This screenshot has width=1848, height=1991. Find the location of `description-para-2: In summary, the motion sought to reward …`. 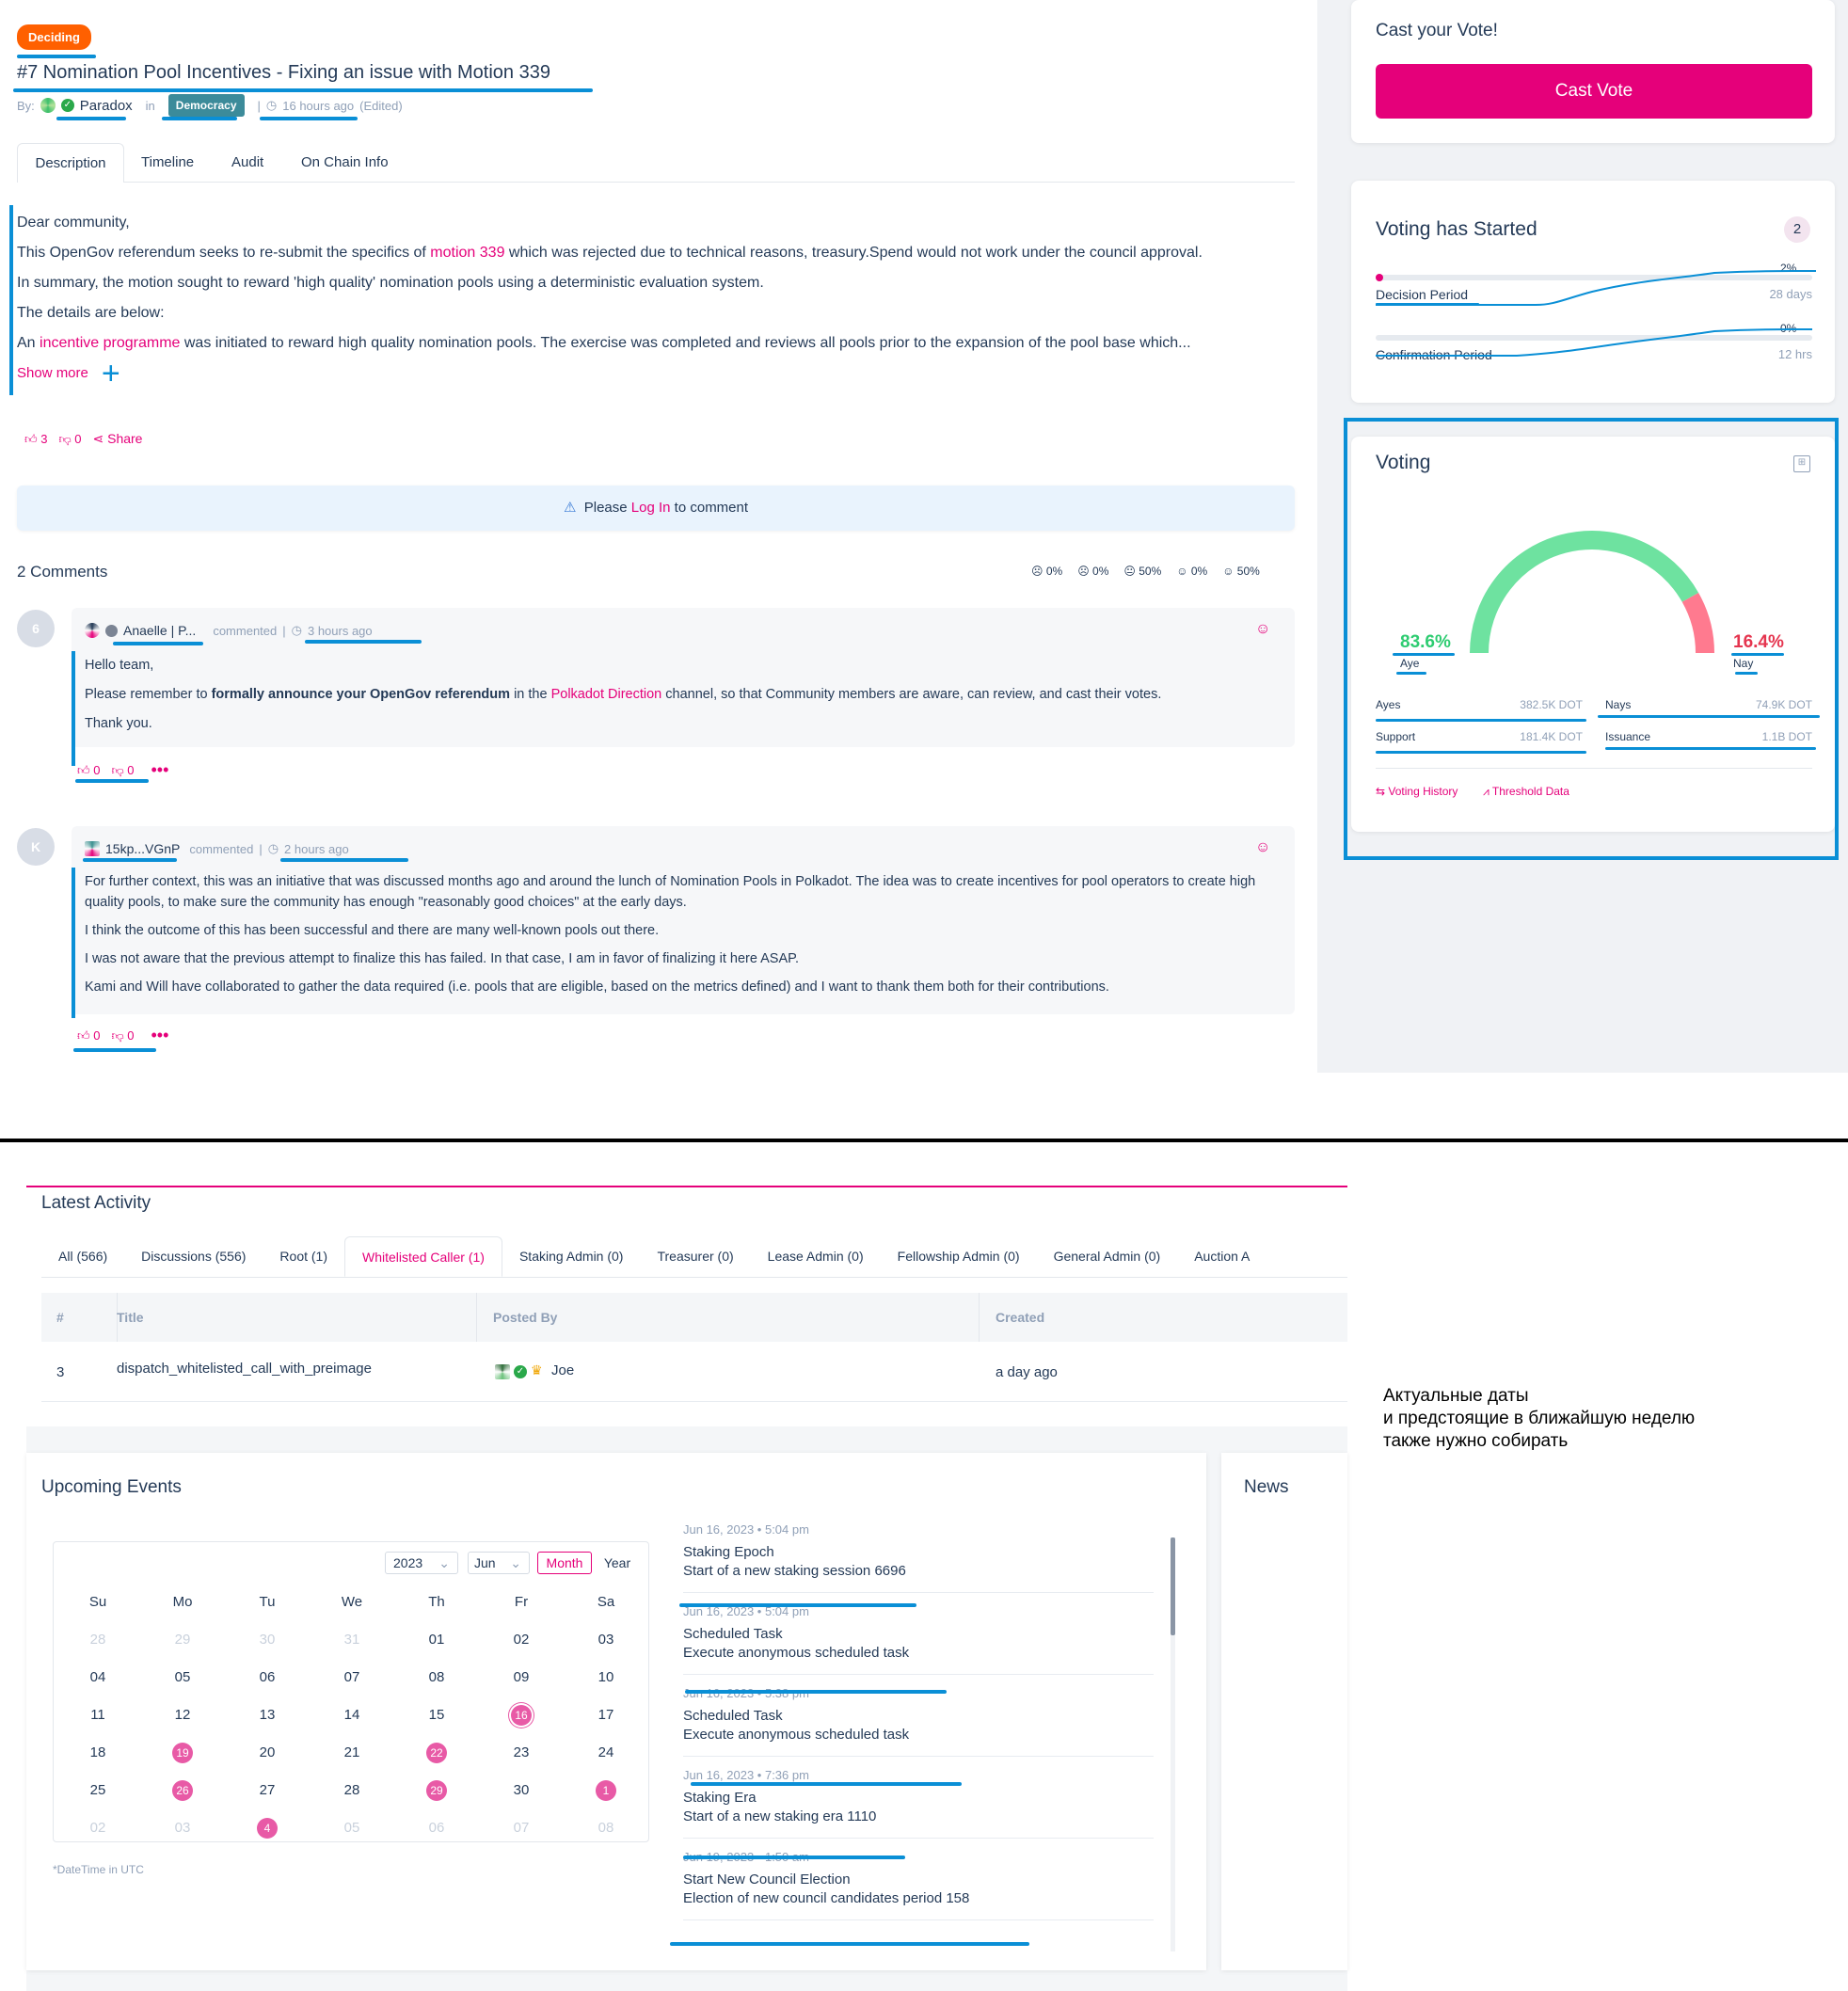

description-para-2: In summary, the motion sought to reward … is located at coordinates (390, 283).